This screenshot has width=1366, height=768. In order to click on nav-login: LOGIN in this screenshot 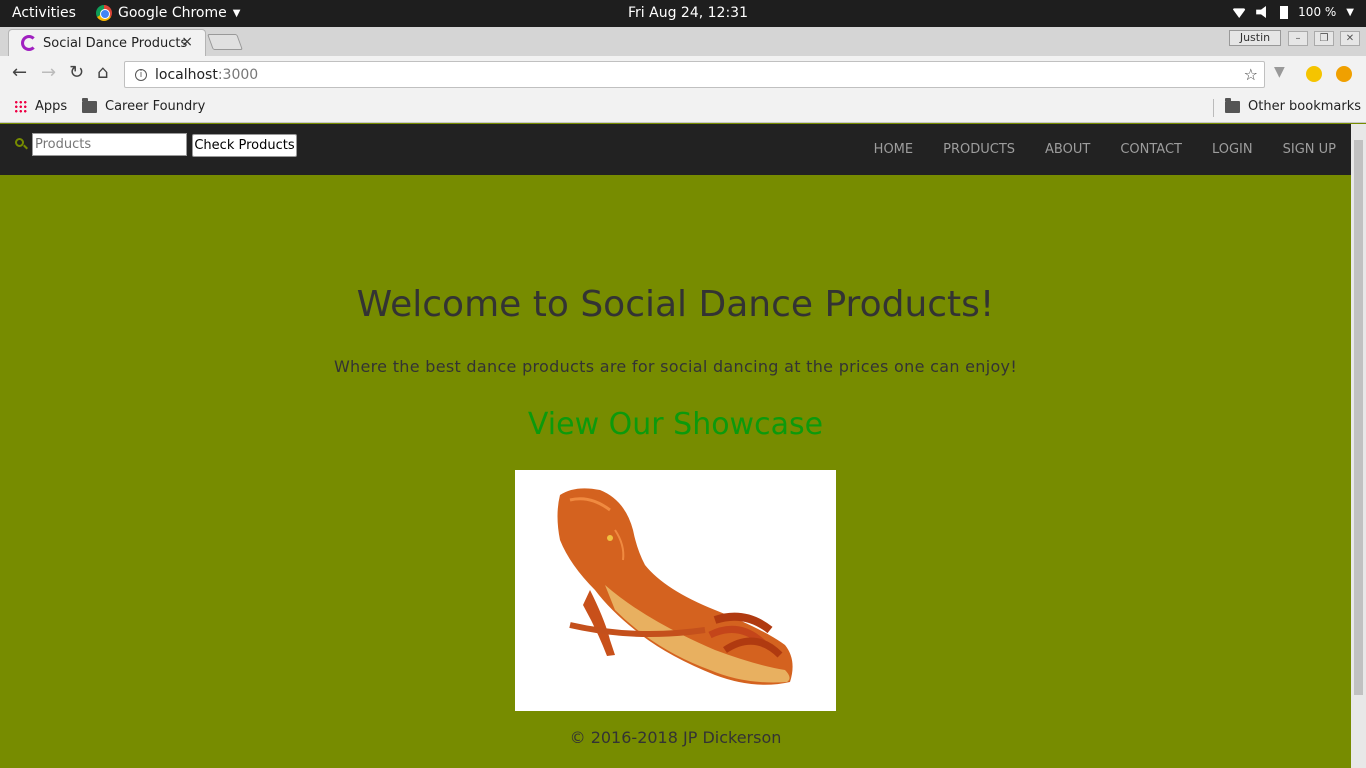, I will do `click(1232, 149)`.